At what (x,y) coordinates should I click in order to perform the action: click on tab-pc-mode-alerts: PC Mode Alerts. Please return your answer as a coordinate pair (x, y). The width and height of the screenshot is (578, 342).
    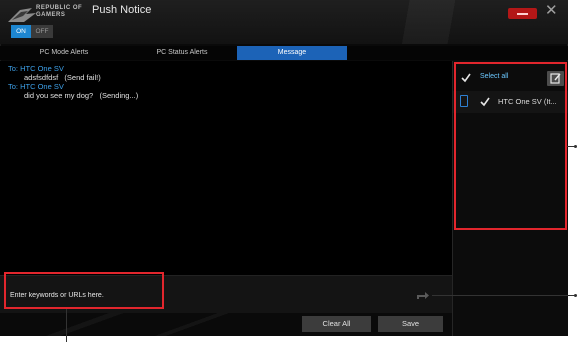
    Looking at the image, I should click on (64, 53).